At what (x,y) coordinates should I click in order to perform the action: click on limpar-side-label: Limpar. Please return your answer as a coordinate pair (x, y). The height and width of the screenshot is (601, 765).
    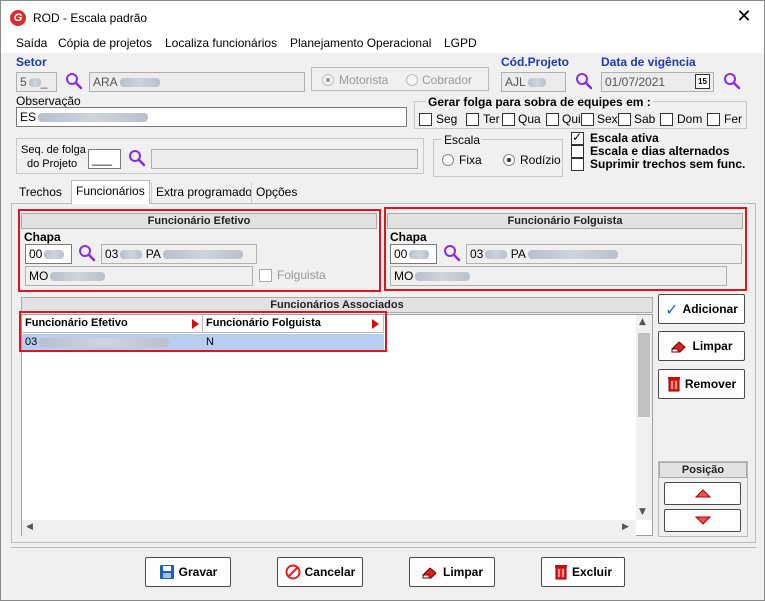
    Looking at the image, I should click on (712, 346).